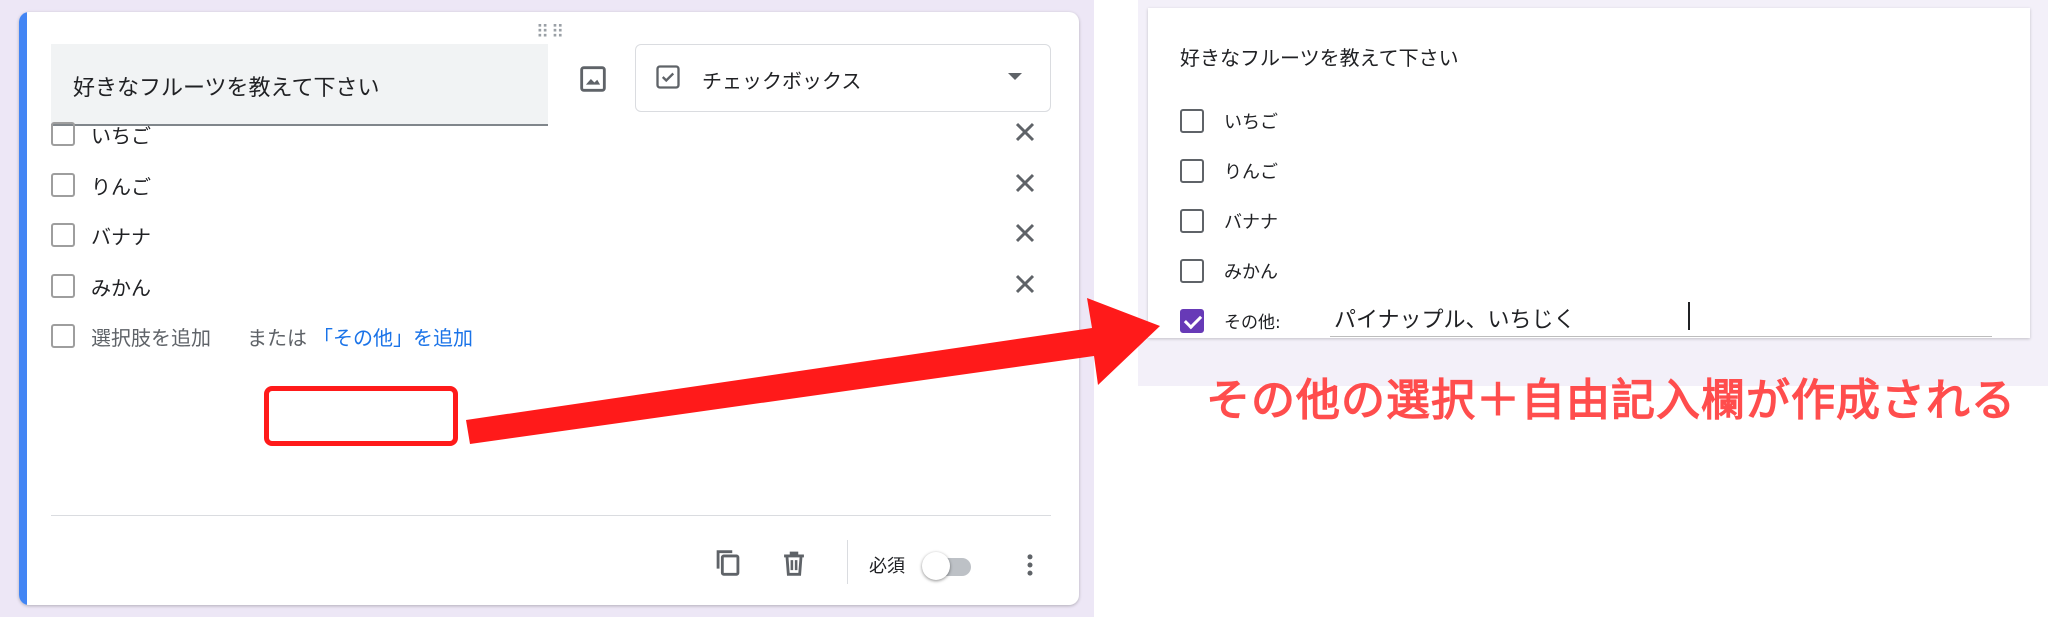 This screenshot has width=2048, height=617. I want to click on option-row: りんご, so click(551, 187).